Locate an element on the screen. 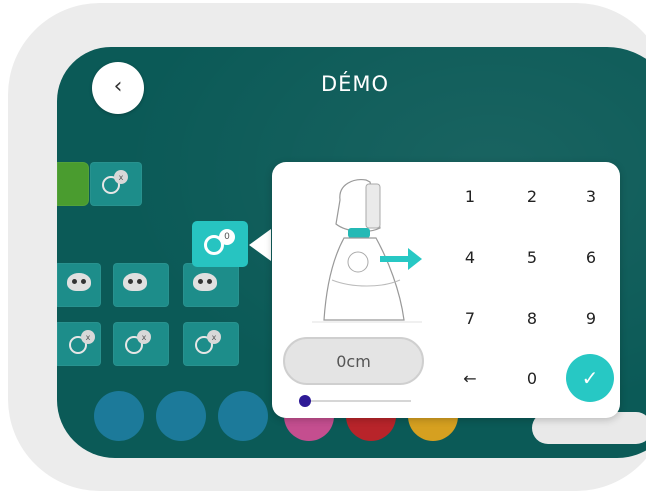 The width and height of the screenshot is (646, 501). key-5: 5 is located at coordinates (532, 257).